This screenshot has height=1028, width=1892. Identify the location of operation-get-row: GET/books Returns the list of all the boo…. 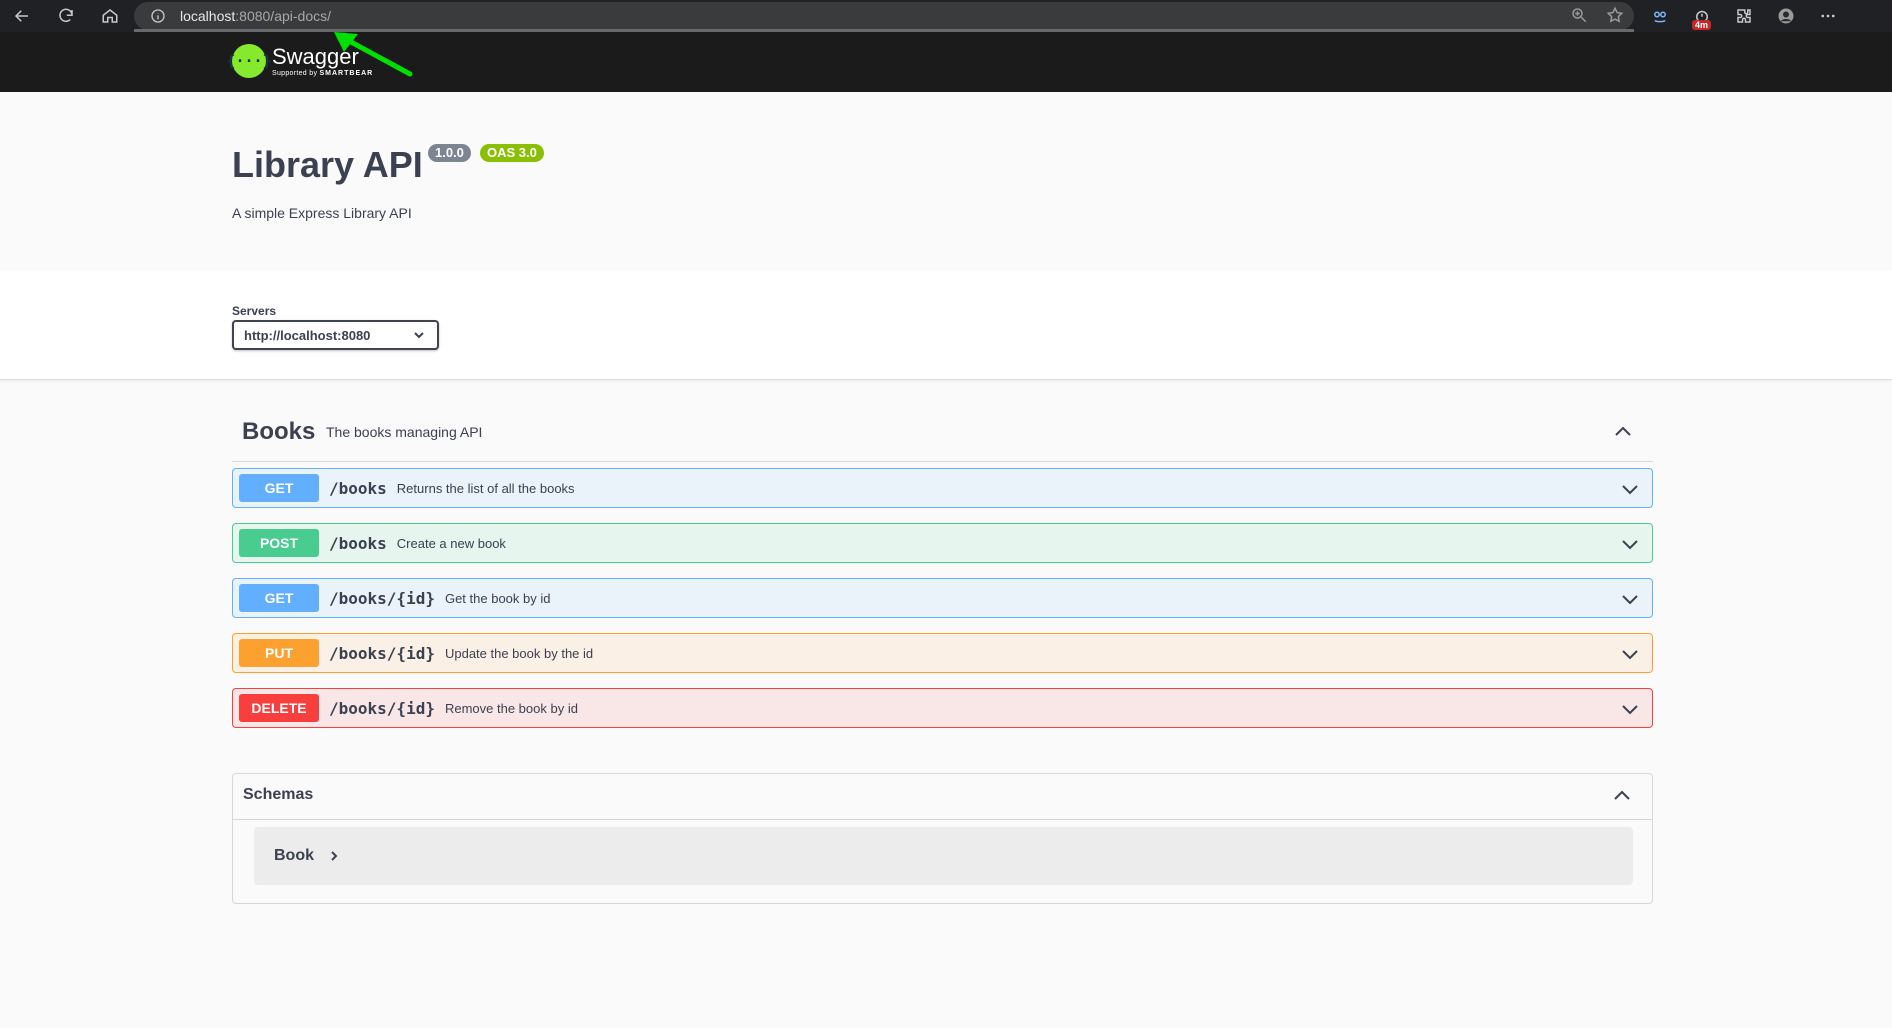
(942, 488).